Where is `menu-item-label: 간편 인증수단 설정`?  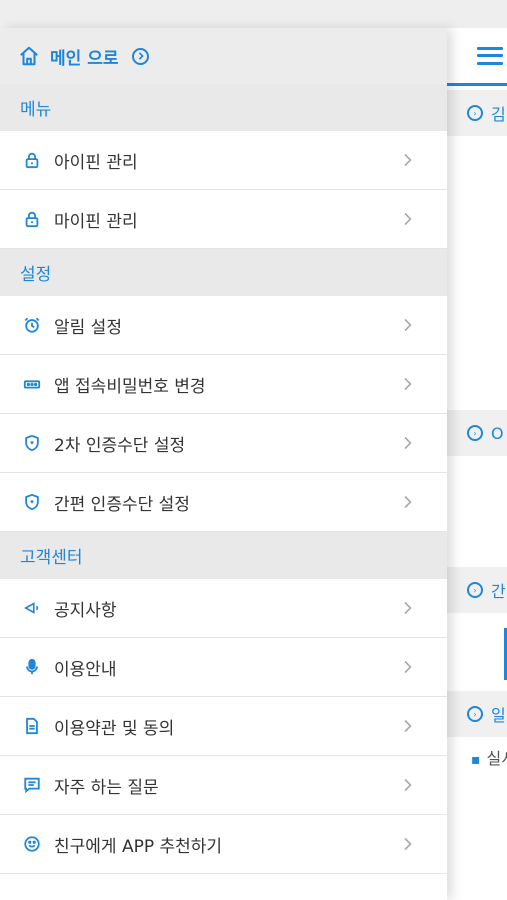
menu-item-label: 간편 인증수단 설정 is located at coordinates (122, 504).